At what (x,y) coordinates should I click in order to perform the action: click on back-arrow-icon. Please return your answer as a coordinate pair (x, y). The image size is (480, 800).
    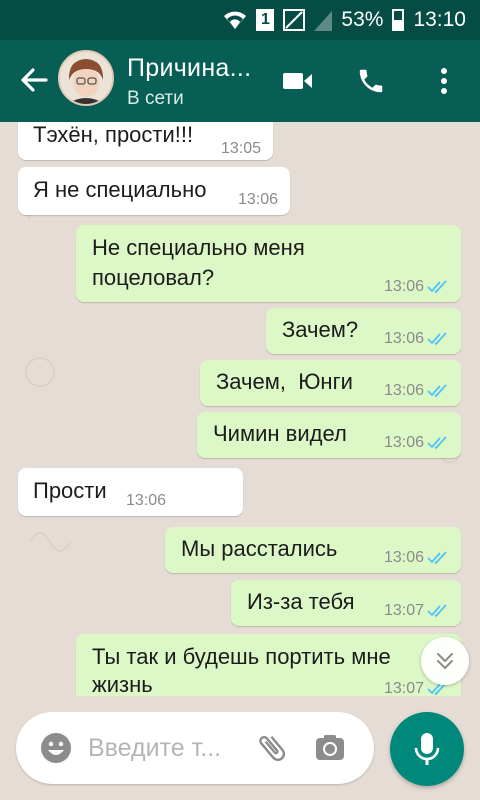
    Looking at the image, I should click on (34, 80).